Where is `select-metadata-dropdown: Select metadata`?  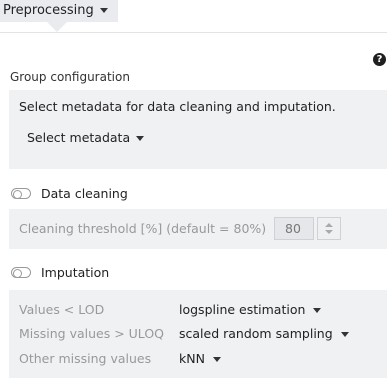 select-metadata-dropdown: Select metadata is located at coordinates (86, 137).